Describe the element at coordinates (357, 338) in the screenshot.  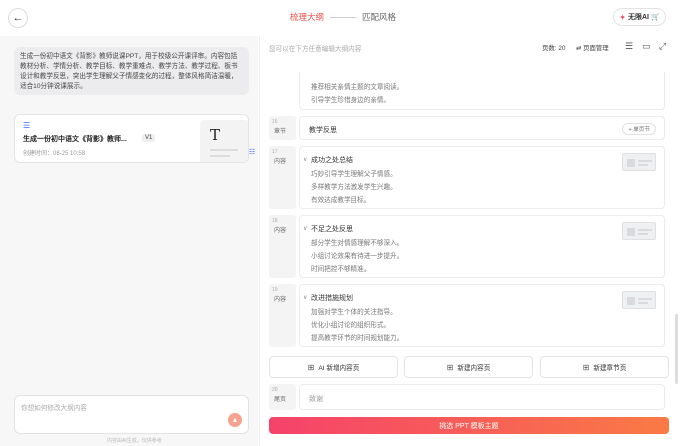
I see `row-line: 提高教学环节的时间规划能力。` at that location.